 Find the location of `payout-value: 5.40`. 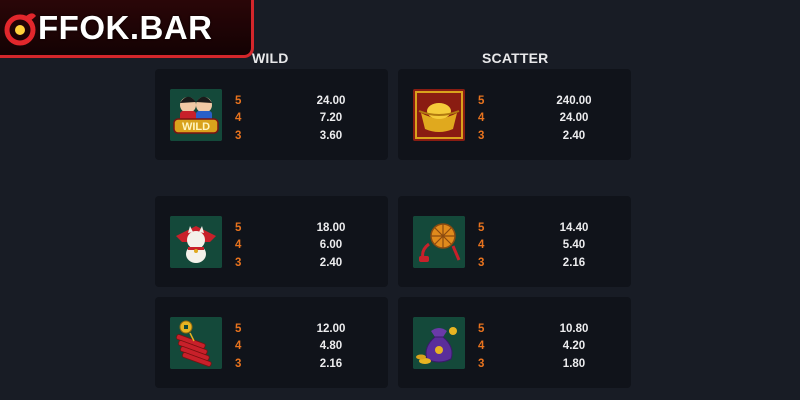

payout-value: 5.40 is located at coordinates (574, 245).